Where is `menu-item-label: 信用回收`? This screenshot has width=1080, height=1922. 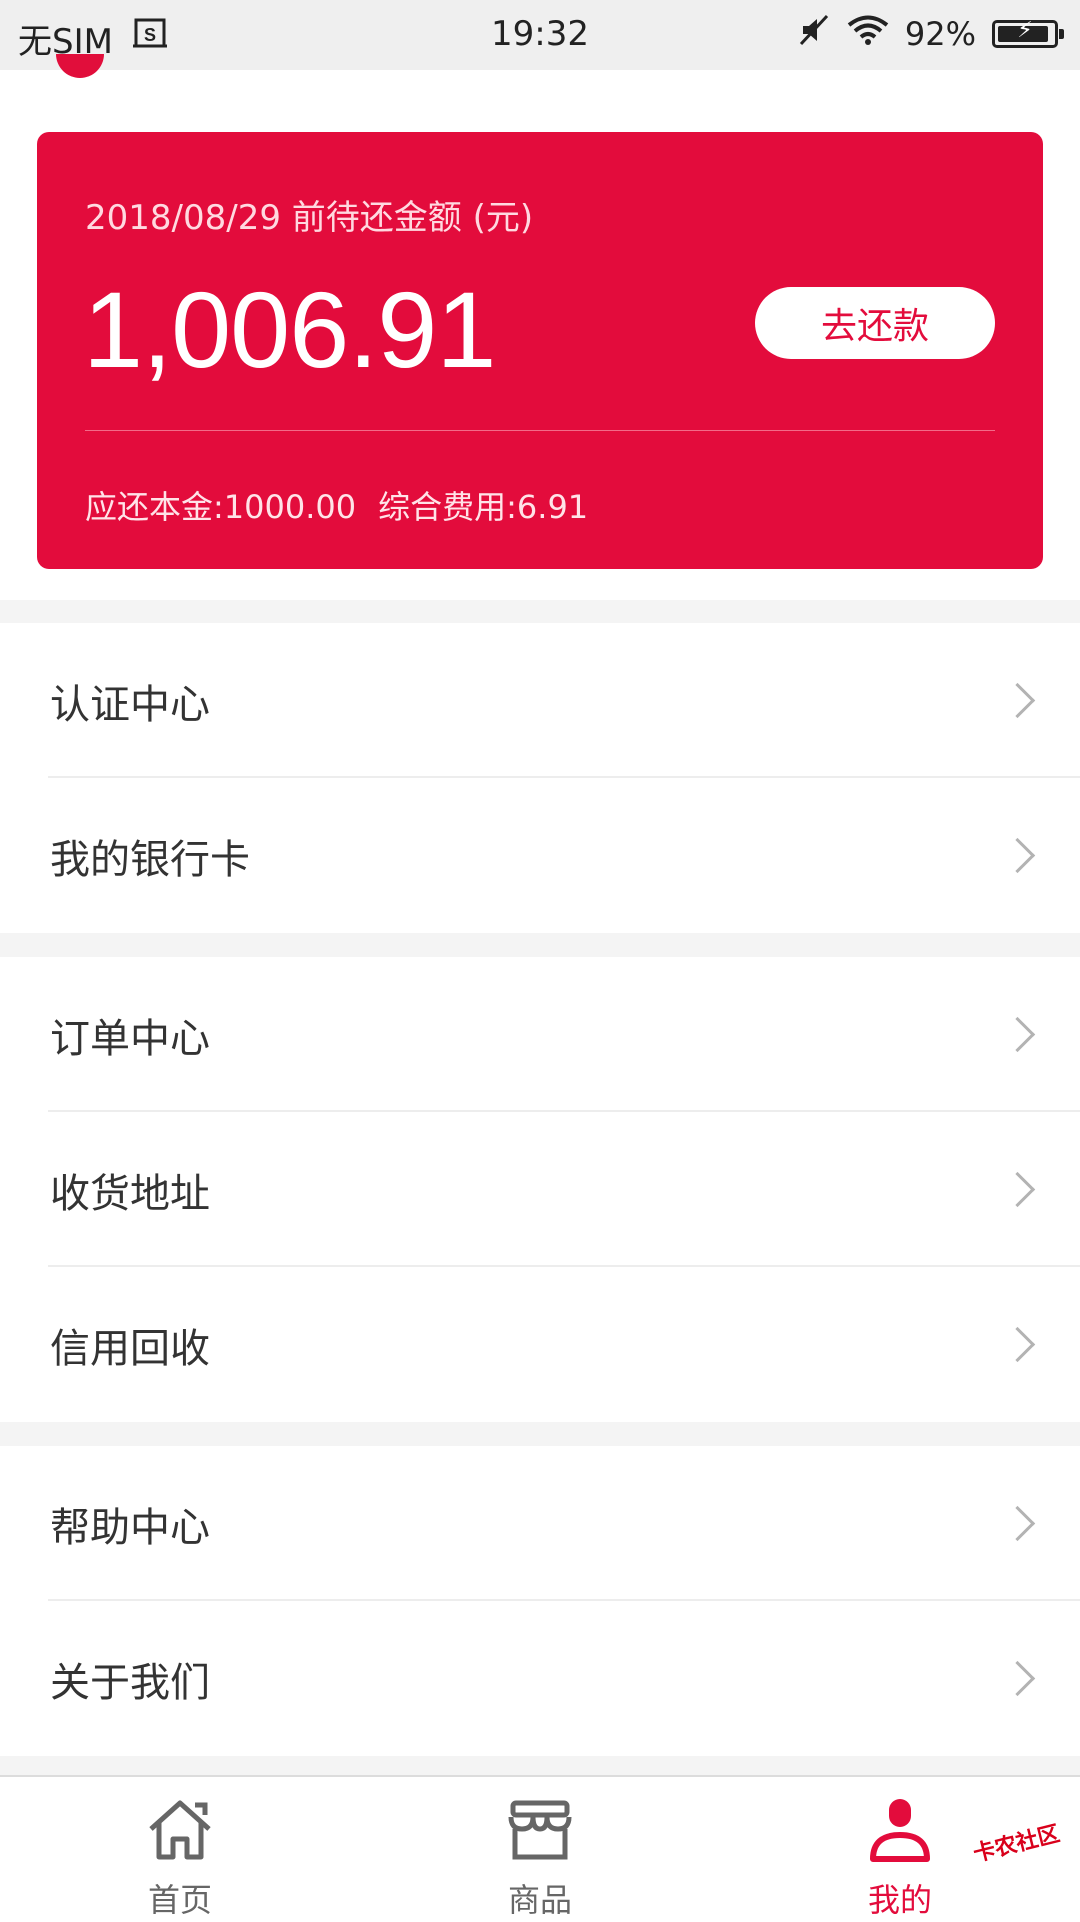
menu-item-label: 信用回收 is located at coordinates (130, 1348).